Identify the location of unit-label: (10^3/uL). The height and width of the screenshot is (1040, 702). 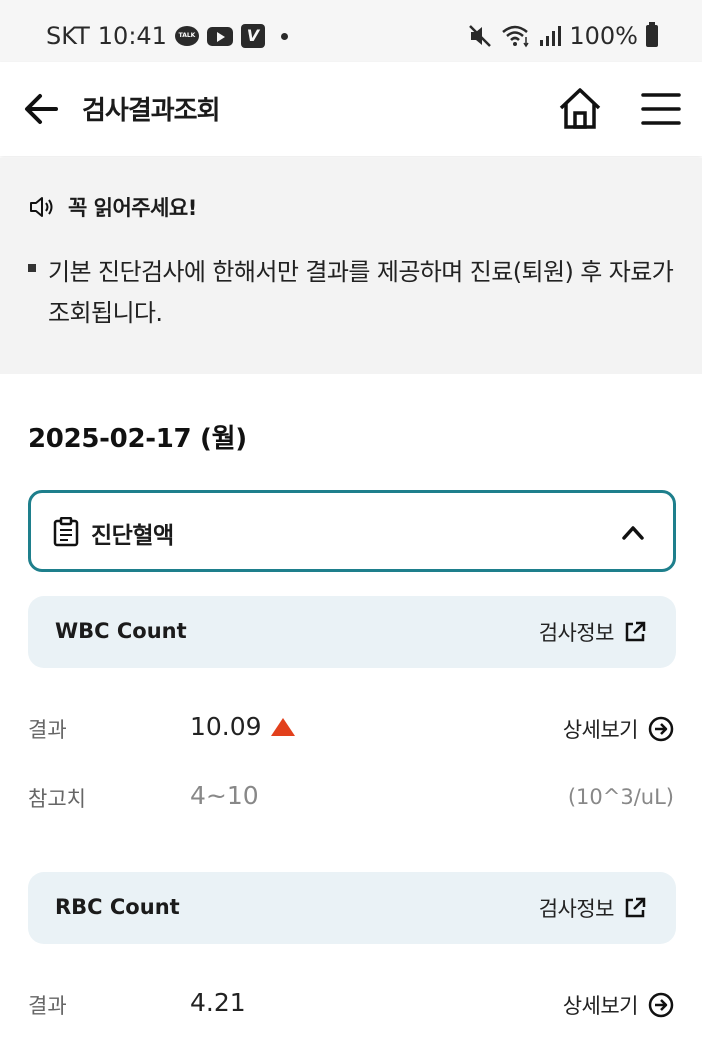
(620, 797).